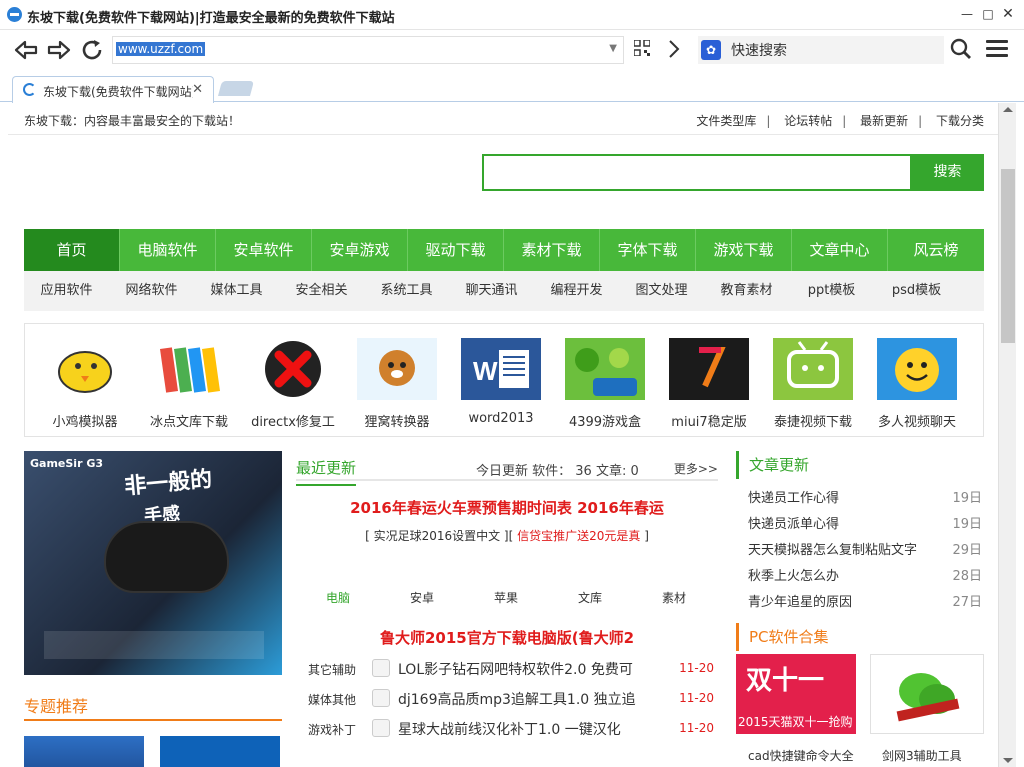  What do you see at coordinates (801, 755) in the screenshot?
I see `collection-link-cad: cad快捷键命令大全` at bounding box center [801, 755].